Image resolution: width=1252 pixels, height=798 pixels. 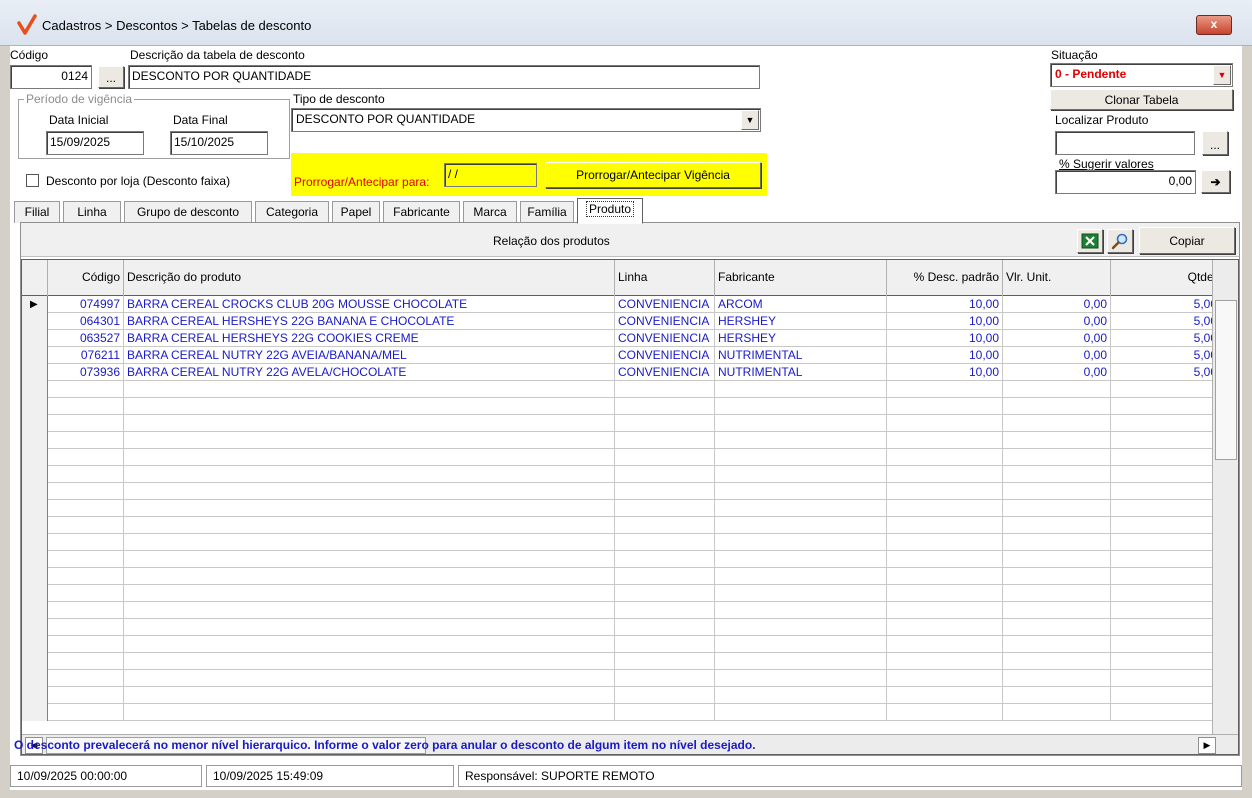 What do you see at coordinates (92, 212) in the screenshot?
I see `tab-linha: Linha` at bounding box center [92, 212].